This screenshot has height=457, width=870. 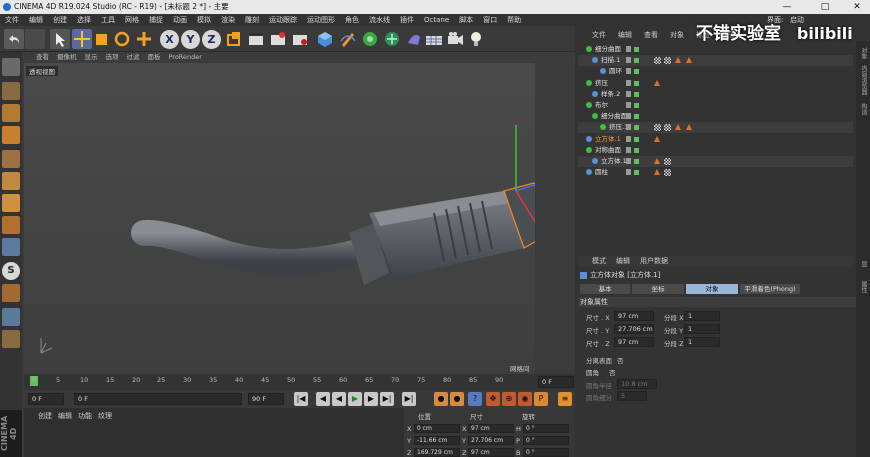 I want to click on object-row: 圆环, so click(x=715, y=71).